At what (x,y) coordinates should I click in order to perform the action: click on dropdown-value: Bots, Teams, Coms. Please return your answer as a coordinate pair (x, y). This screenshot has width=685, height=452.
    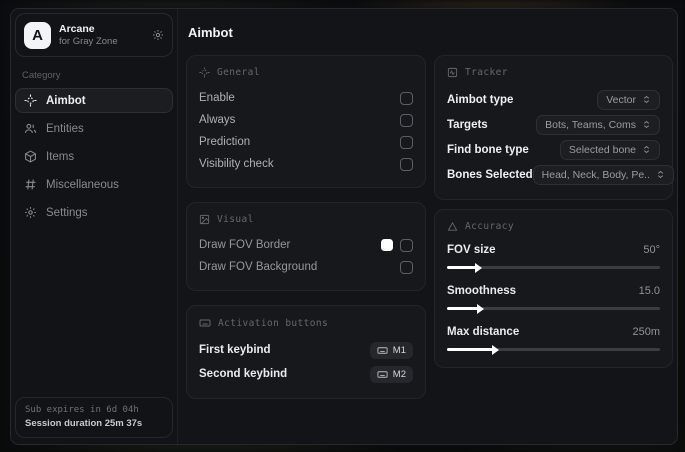
    Looking at the image, I should click on (590, 124).